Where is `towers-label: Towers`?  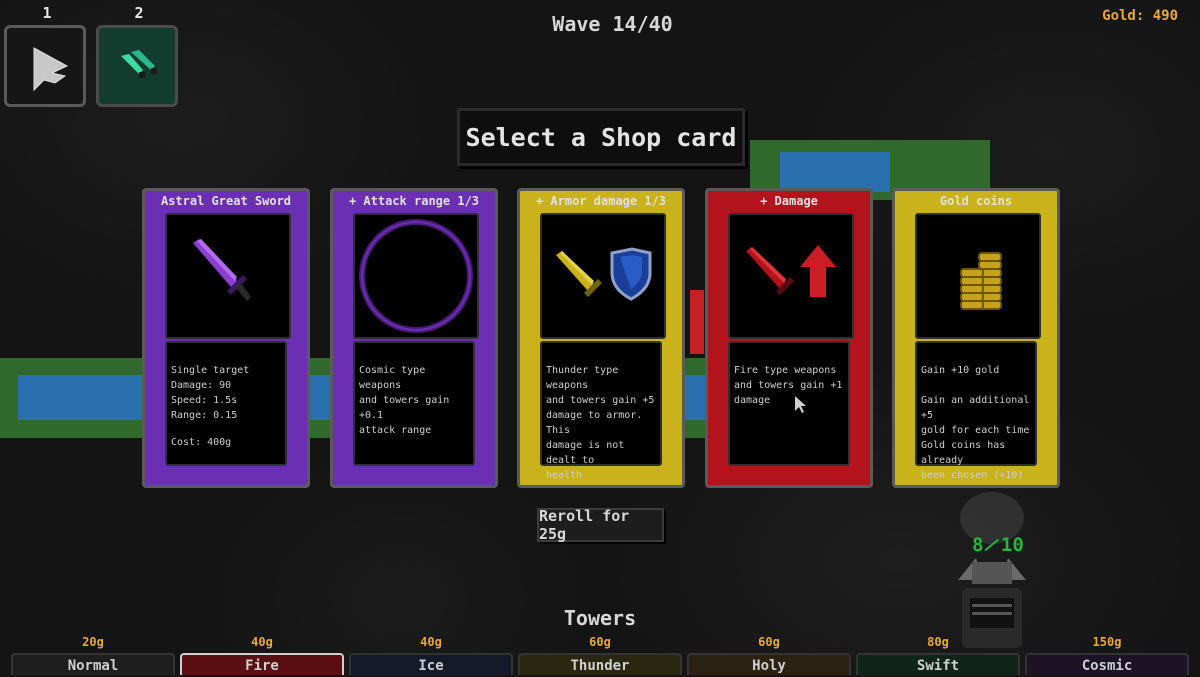
towers-label: Towers is located at coordinates (600, 618).